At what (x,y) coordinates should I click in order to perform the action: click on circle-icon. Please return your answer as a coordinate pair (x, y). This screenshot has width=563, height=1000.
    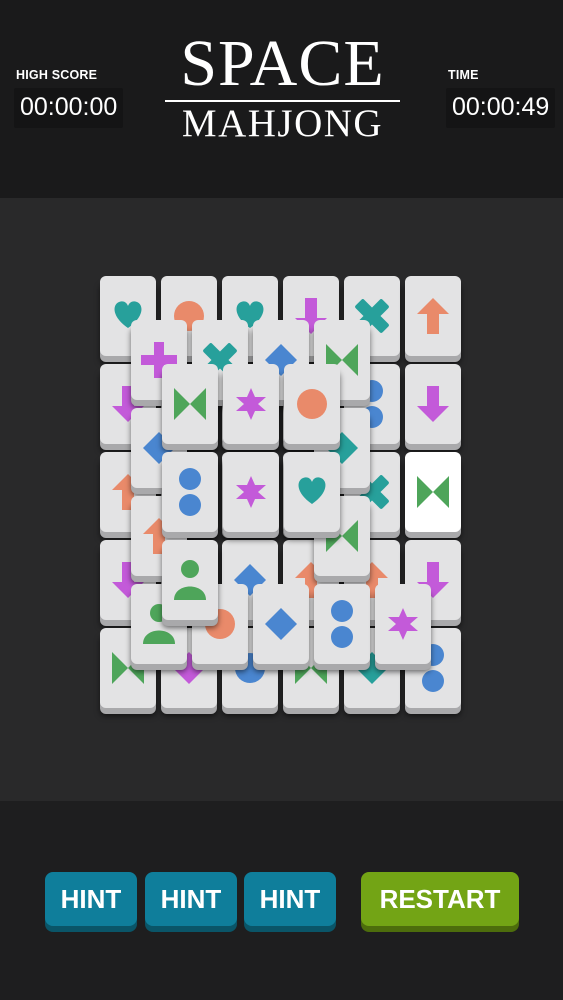
    Looking at the image, I should click on (312, 404).